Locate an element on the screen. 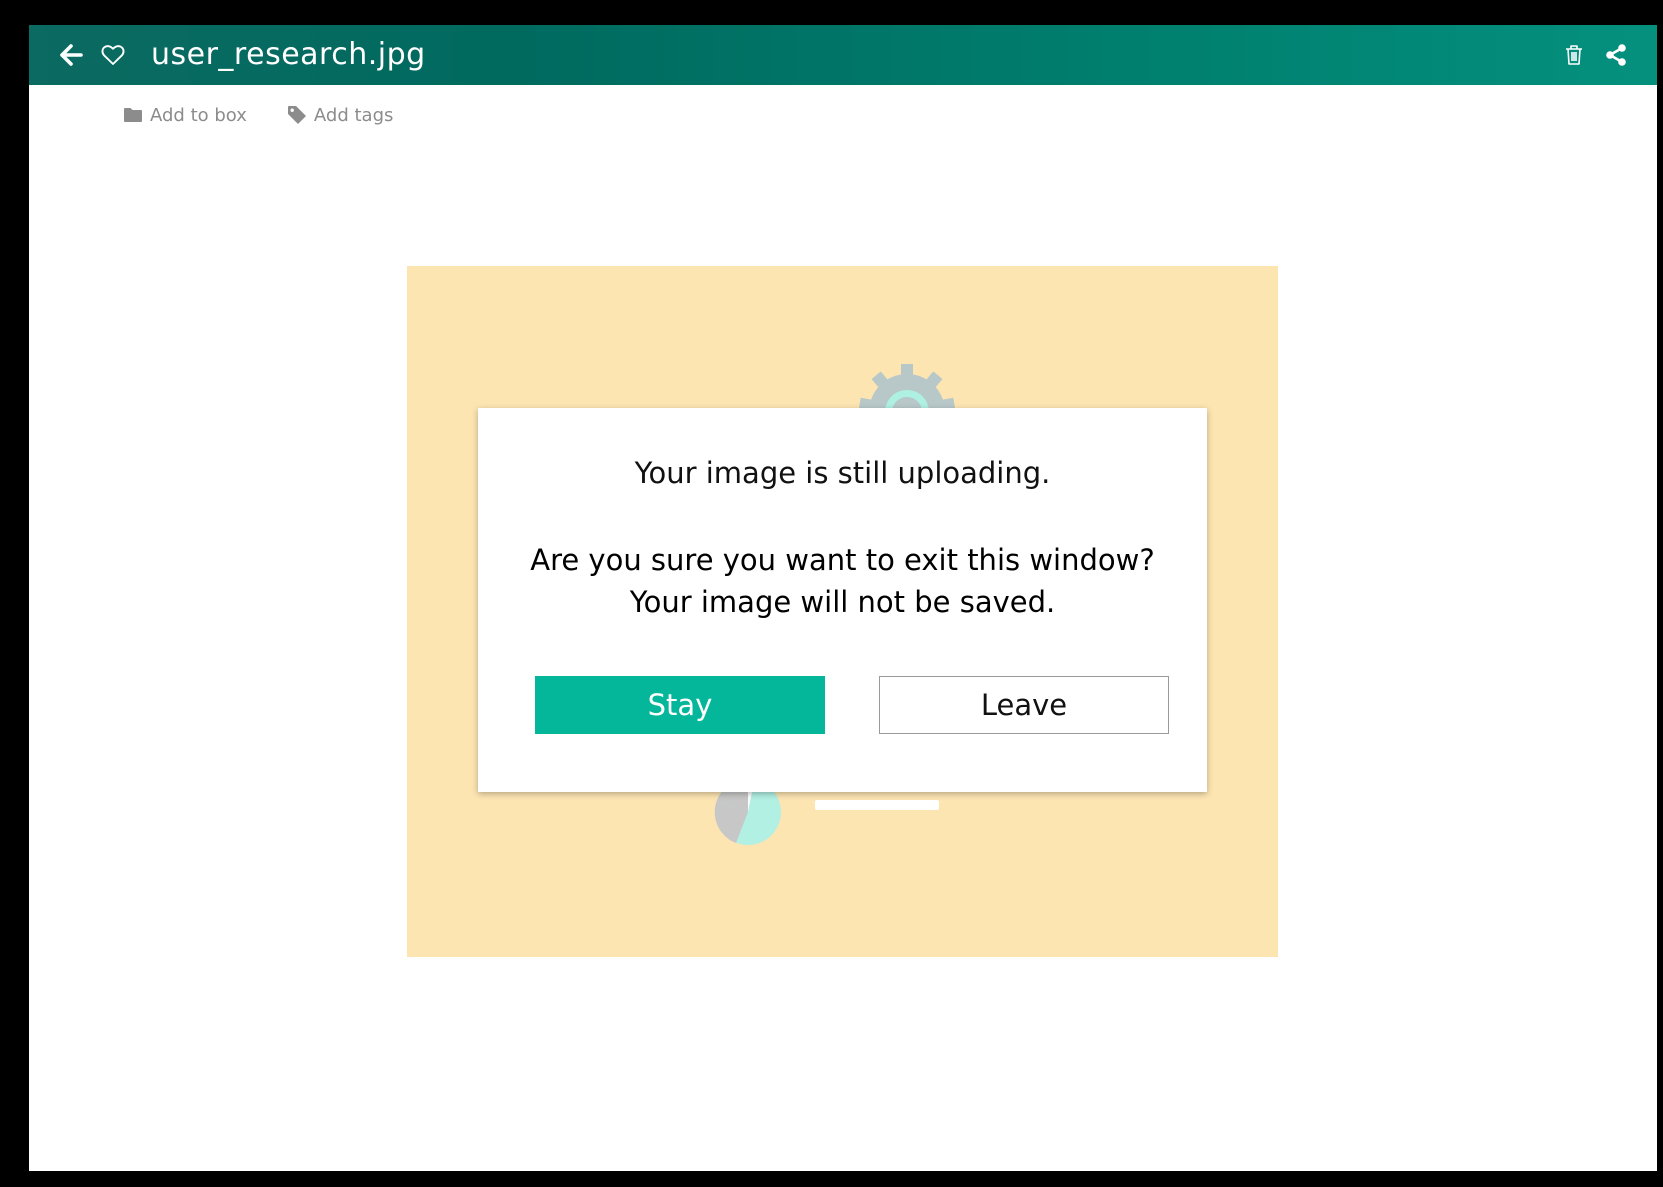  header-bar: user_research.jpg is located at coordinates (843, 55).